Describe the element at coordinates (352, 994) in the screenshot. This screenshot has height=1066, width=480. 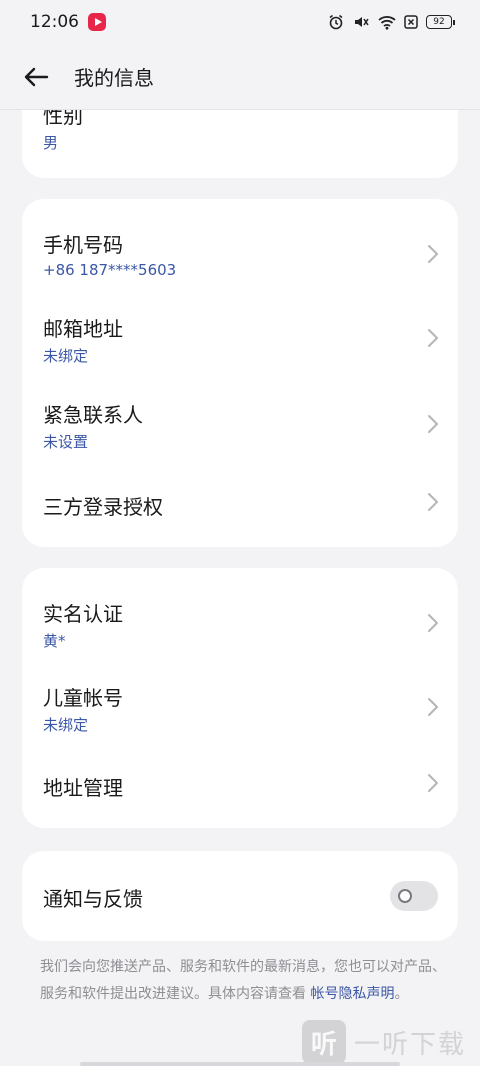
I see `privacy-statement-link: 帐号隐私声明` at that location.